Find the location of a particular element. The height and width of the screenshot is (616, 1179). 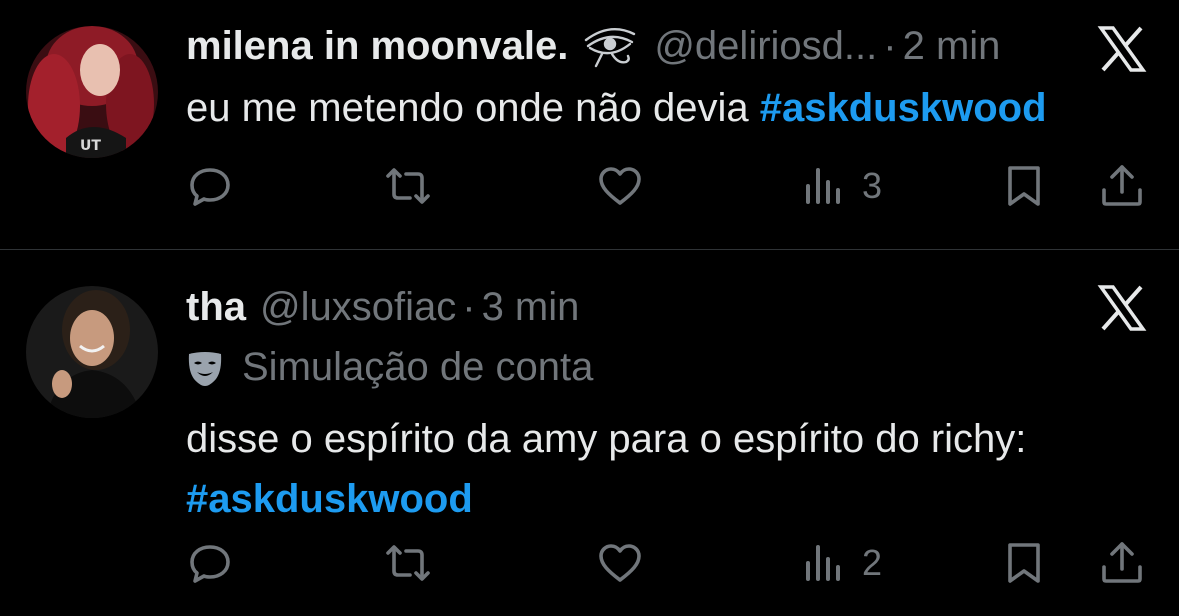

account-label-text: Simulação de conta is located at coordinates (418, 367).